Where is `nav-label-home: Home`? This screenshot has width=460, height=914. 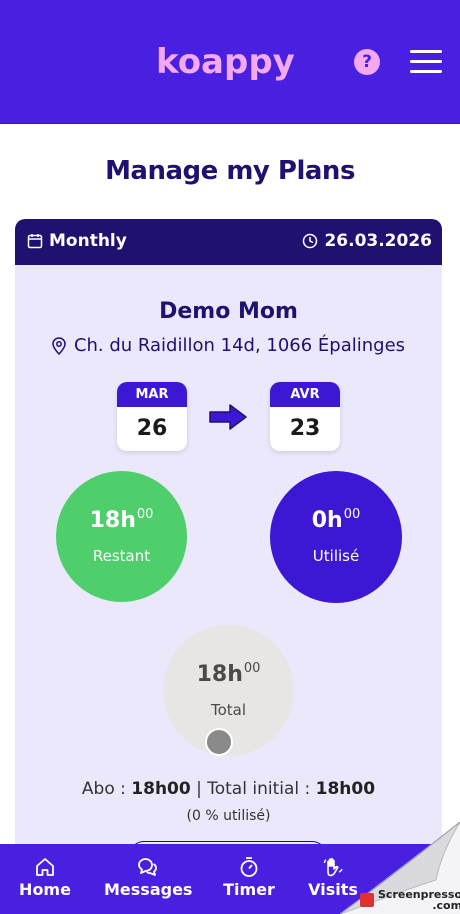 nav-label-home: Home is located at coordinates (45, 889).